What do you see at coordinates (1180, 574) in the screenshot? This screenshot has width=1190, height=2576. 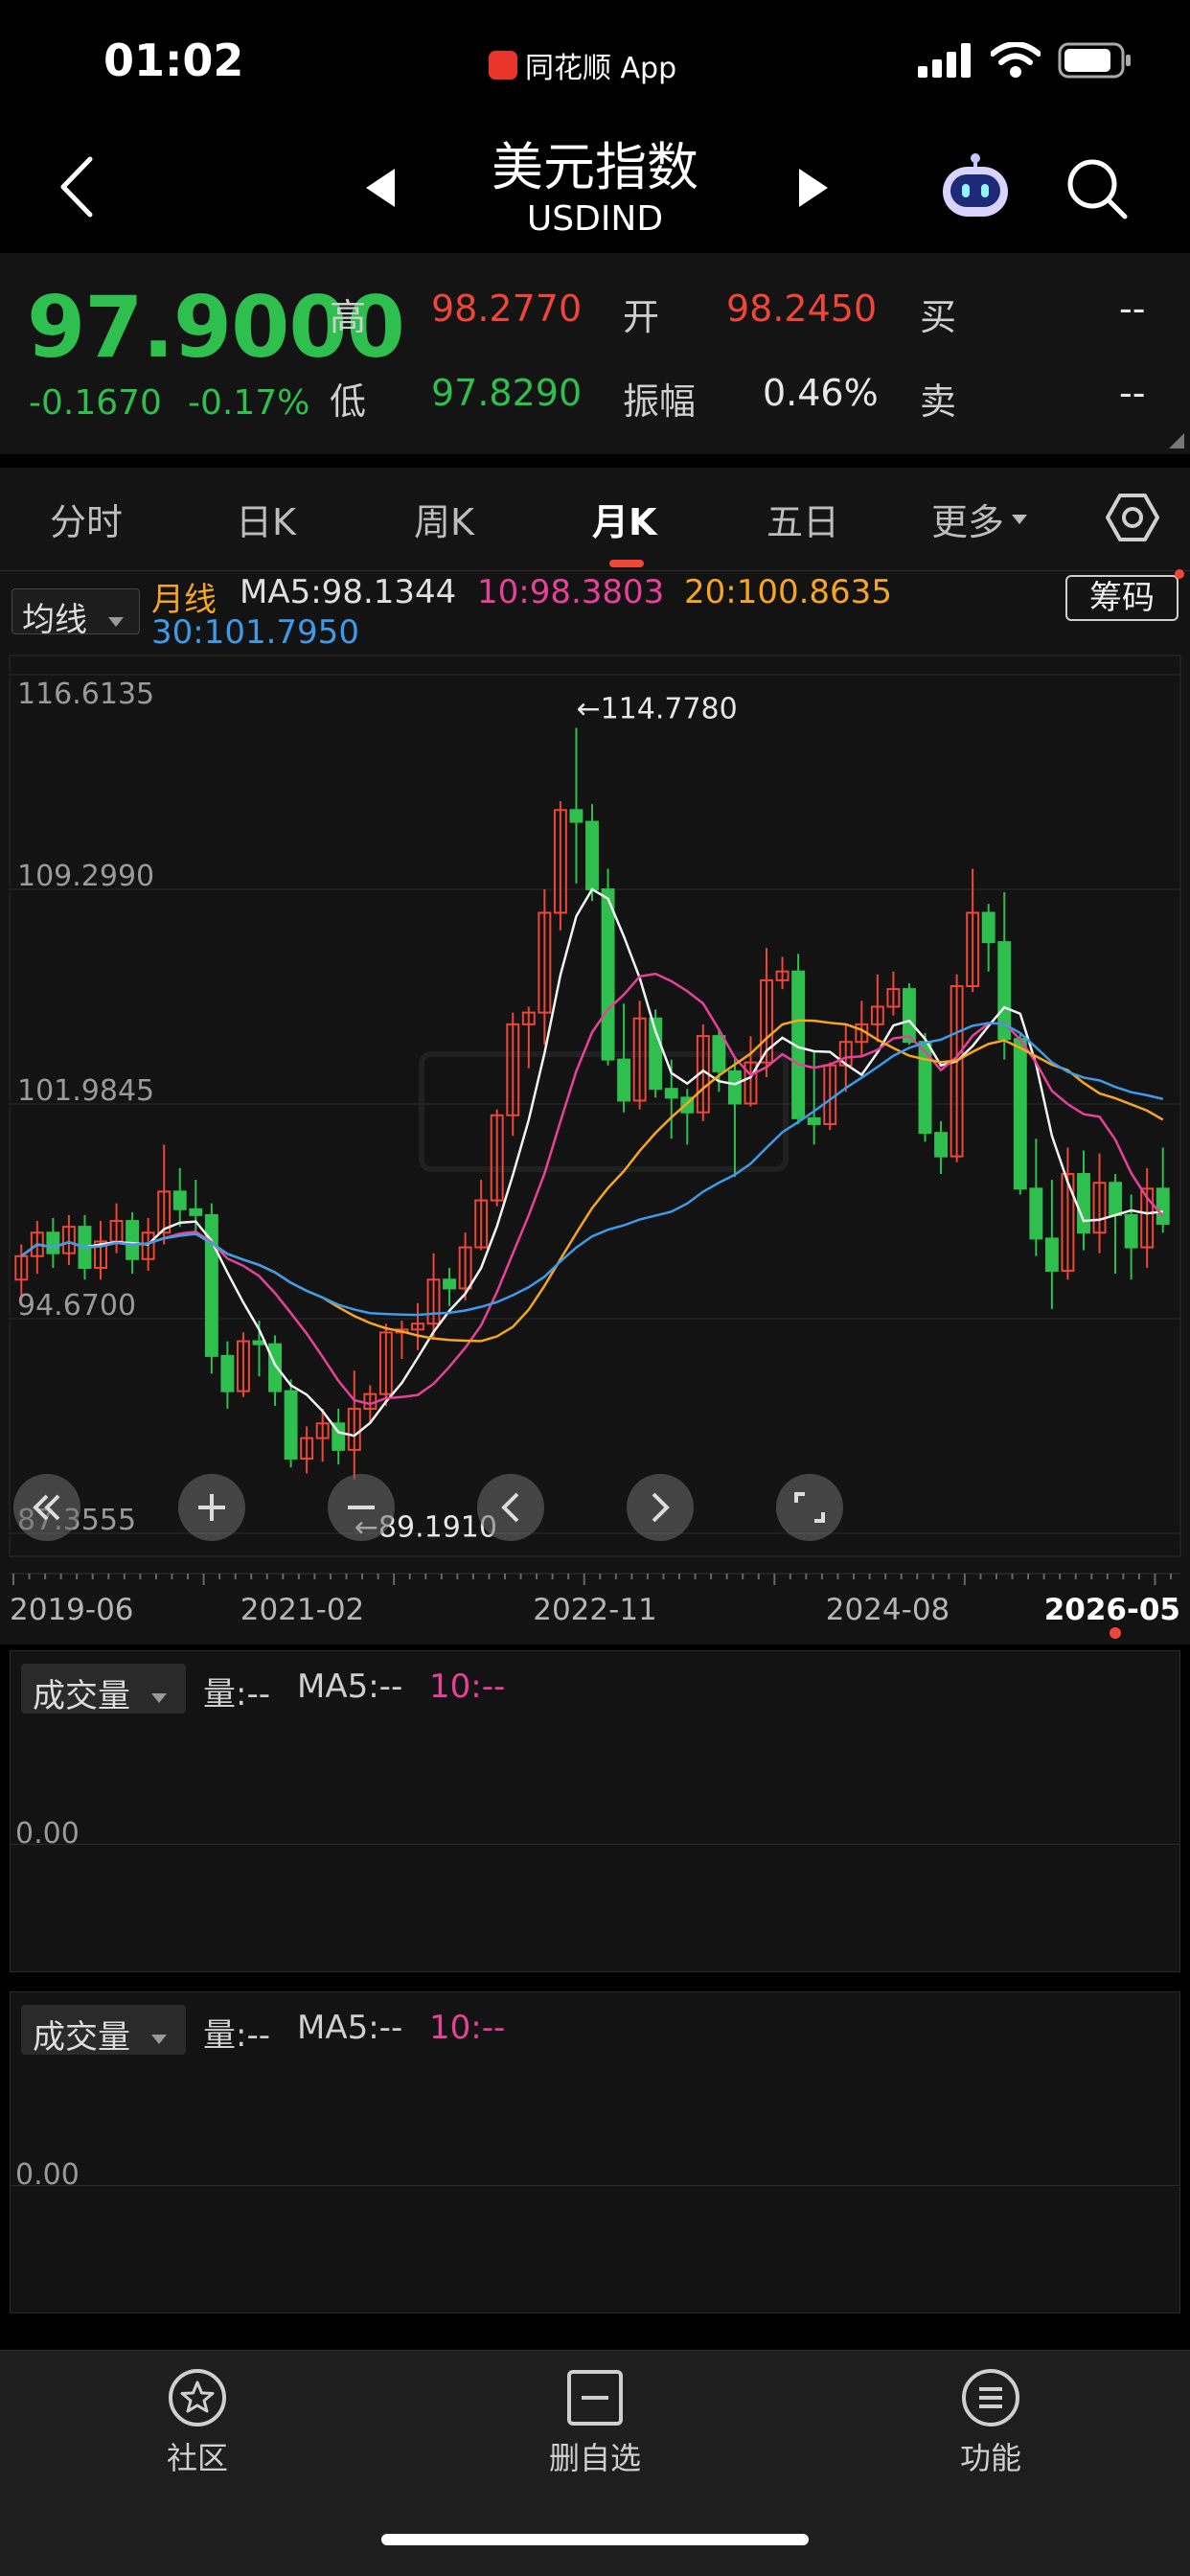 I see `notification-dot` at bounding box center [1180, 574].